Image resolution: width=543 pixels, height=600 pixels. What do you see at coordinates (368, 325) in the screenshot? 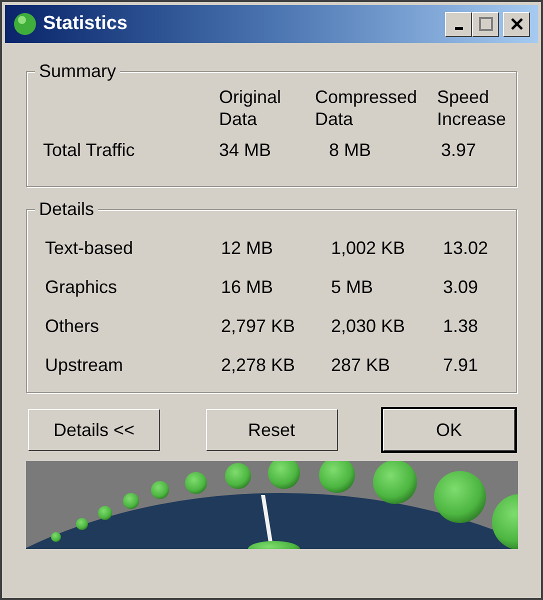
I see `compressed-value: 2,030 KB` at bounding box center [368, 325].